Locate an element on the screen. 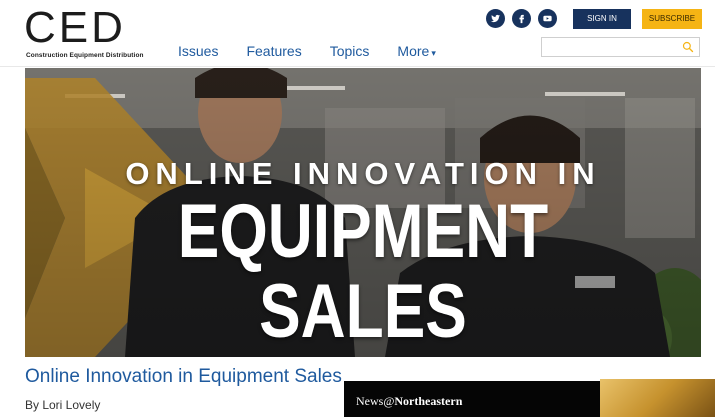 The width and height of the screenshot is (715, 417). logo-mark: CED is located at coordinates (75, 27).